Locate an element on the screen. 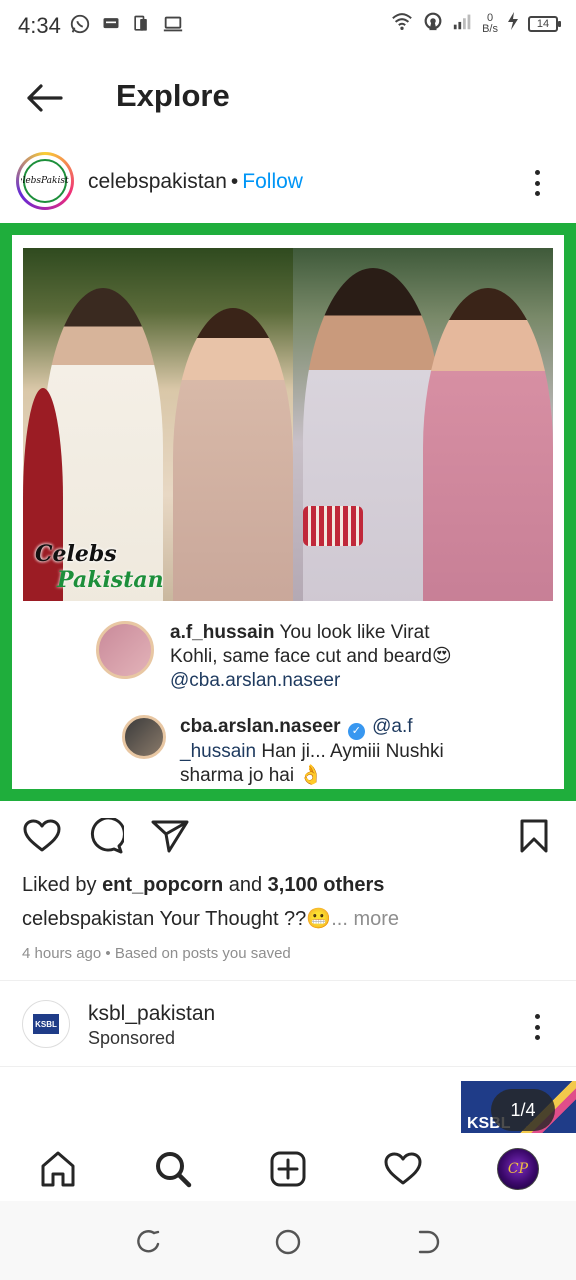  sponsored-post-header: KSBL ksbl_pakistan Sponsored is located at coordinates (288, 1026).